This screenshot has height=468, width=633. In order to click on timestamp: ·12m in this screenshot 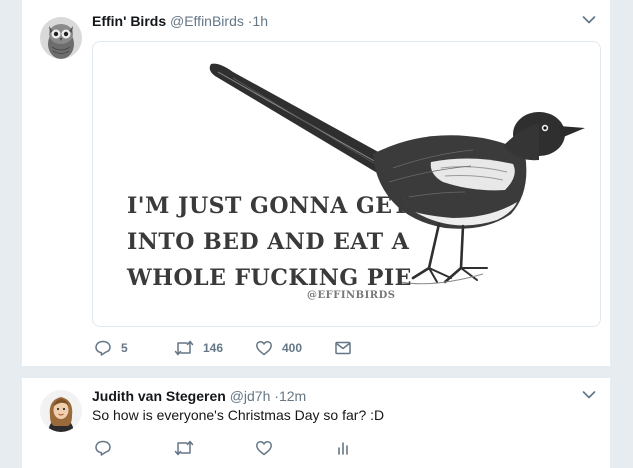, I will do `click(290, 396)`.